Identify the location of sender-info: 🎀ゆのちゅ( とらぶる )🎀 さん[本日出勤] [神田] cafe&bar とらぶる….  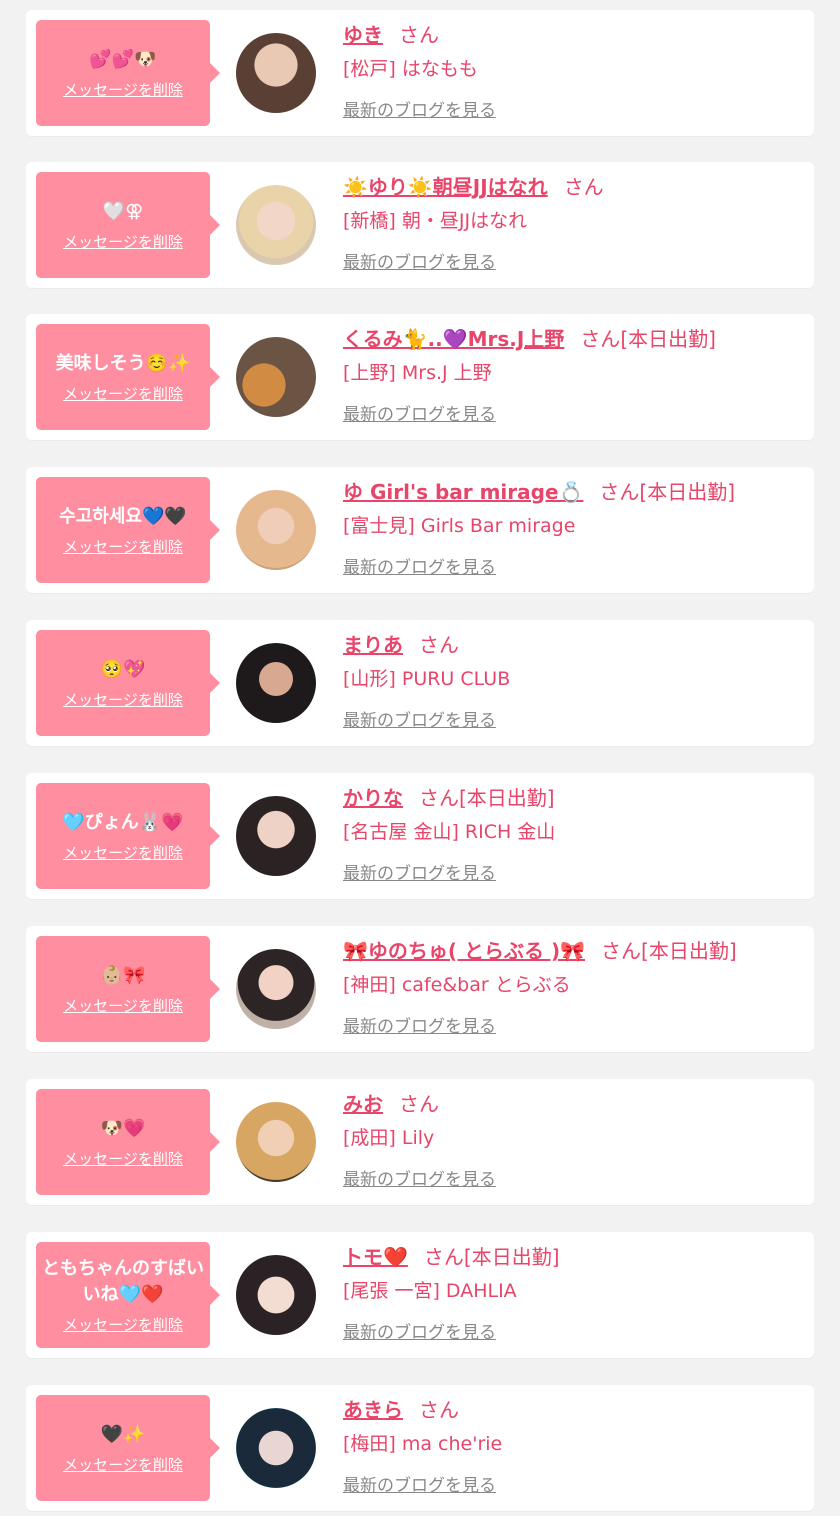
(573, 987).